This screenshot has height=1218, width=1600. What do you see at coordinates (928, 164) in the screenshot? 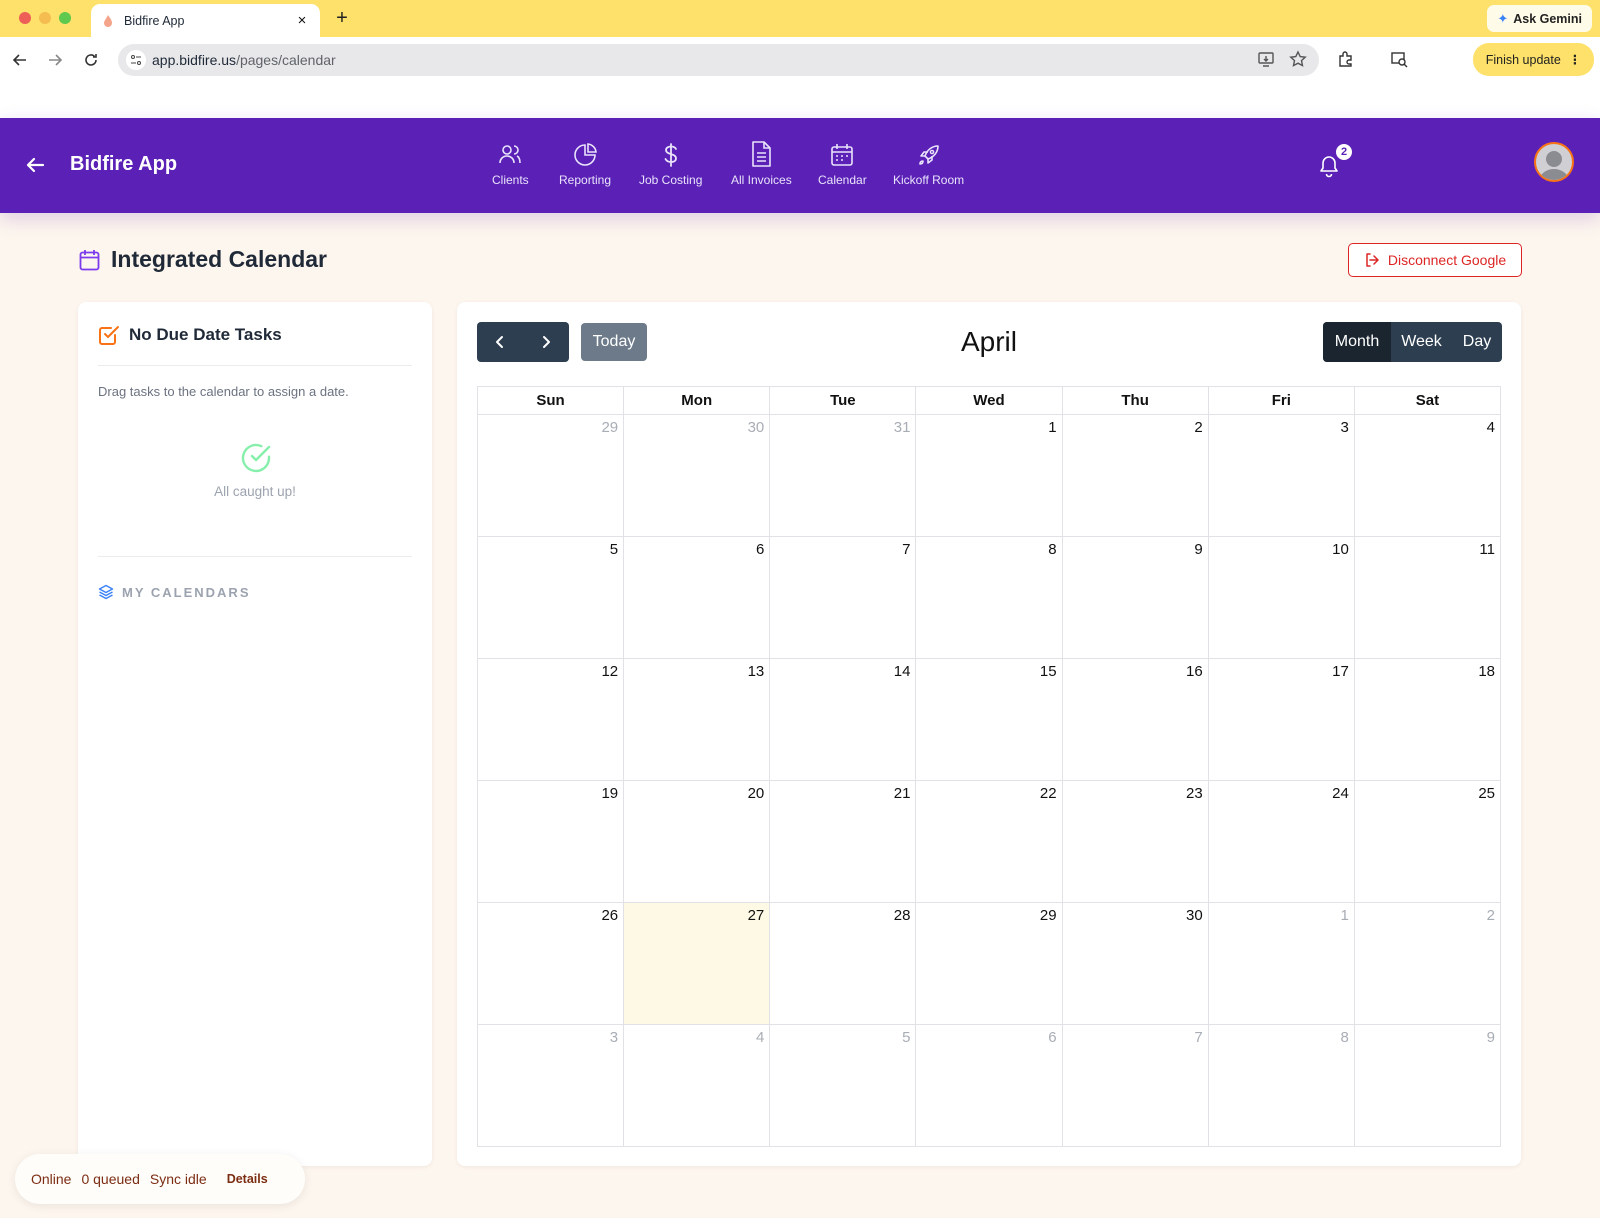
I see `nav-kickoff-room: Kickoff Room` at bounding box center [928, 164].